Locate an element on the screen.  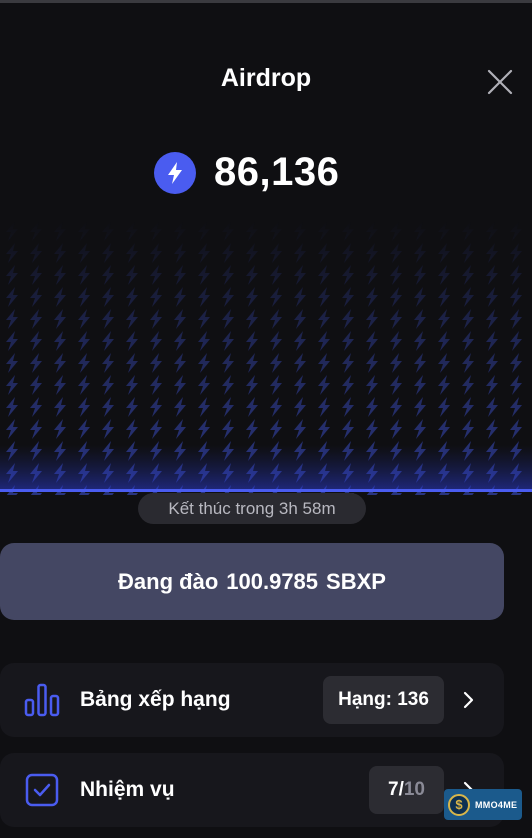
mining-label: Đang đào is located at coordinates (168, 581).